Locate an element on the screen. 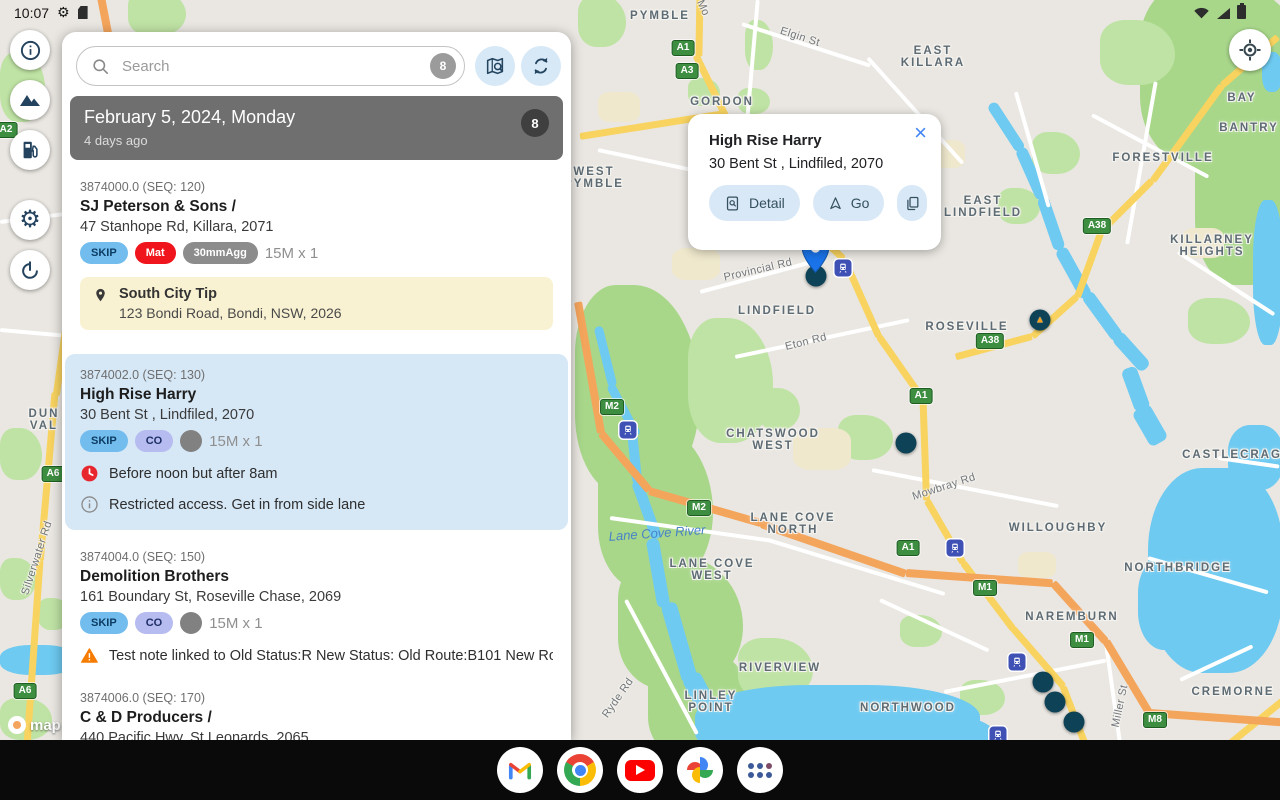  popup-title: High Rise Harry is located at coordinates (765, 140).